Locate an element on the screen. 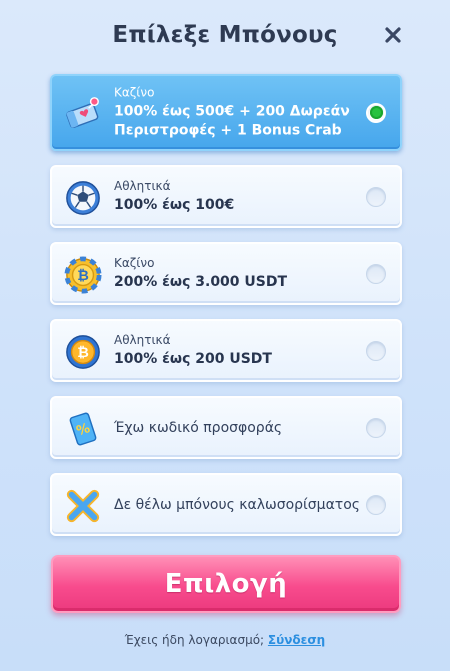 The image size is (450, 671). bonus-option-casino-usdt: ₿ Καζίνο 200% έως 3.000 USDT is located at coordinates (226, 273).